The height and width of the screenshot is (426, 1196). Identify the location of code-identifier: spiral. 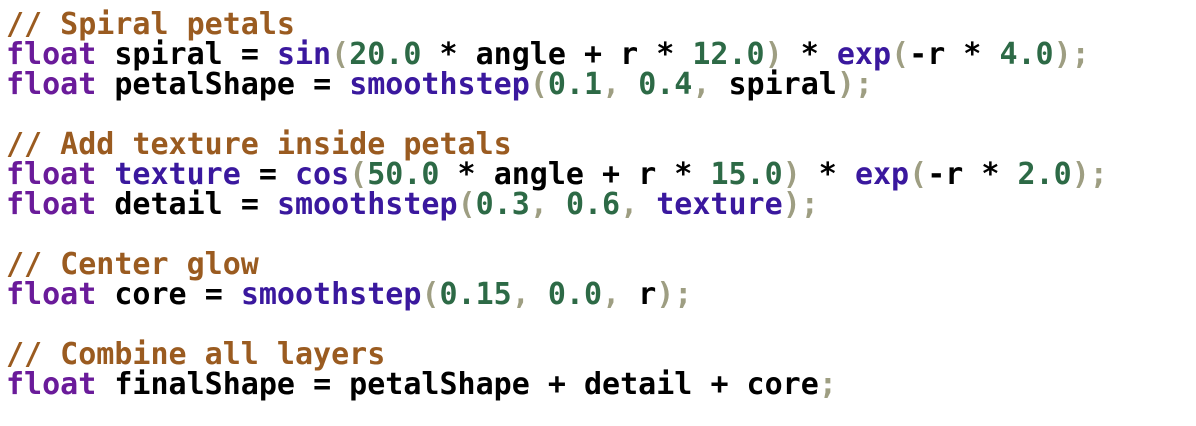
(782, 84).